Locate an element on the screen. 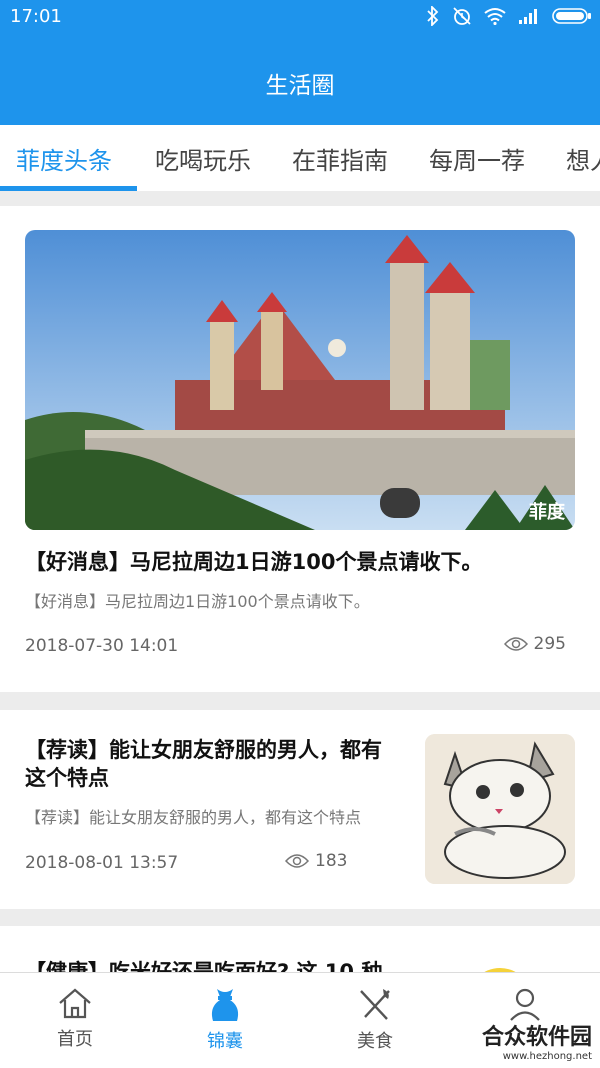 This screenshot has height=1068, width=600. utensils-icon is located at coordinates (375, 1004).